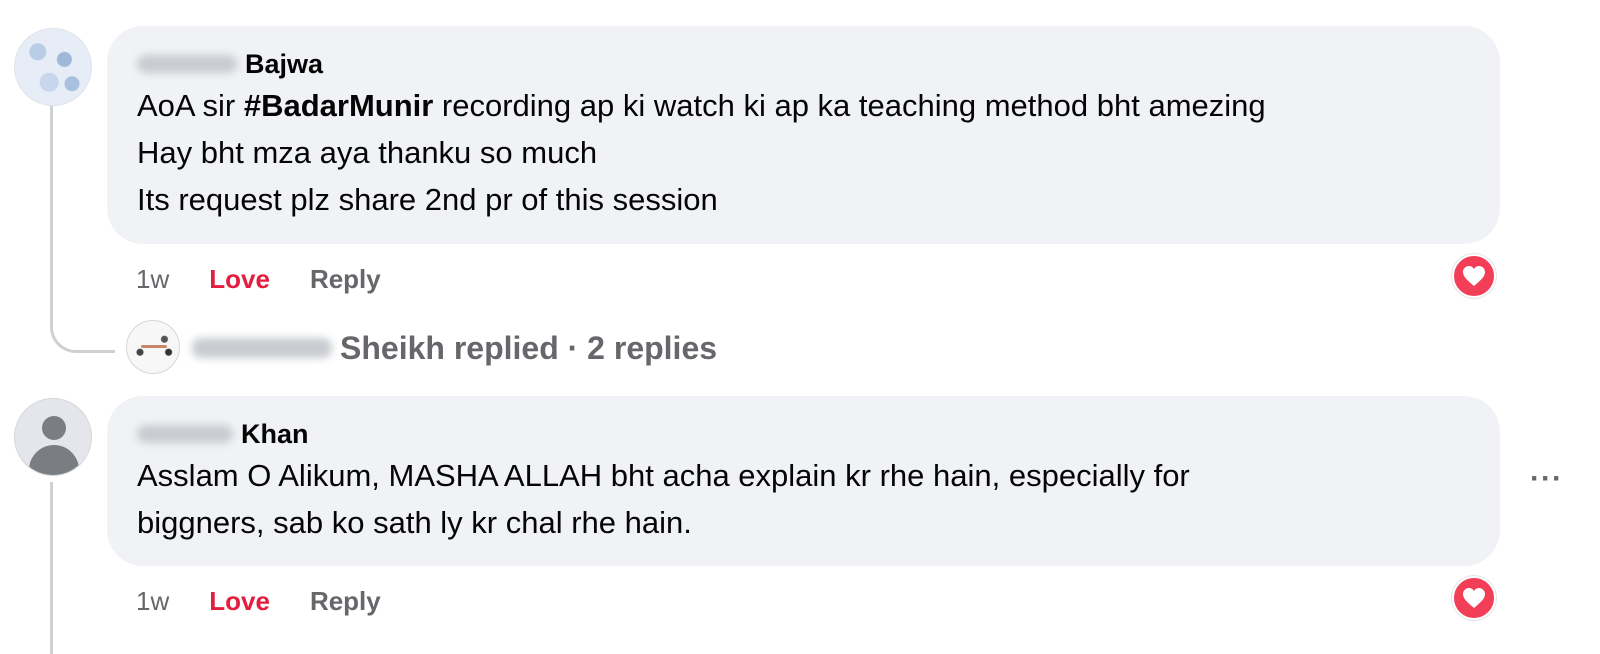 This screenshot has height=654, width=1600. What do you see at coordinates (803, 434) in the screenshot?
I see `comment-author: Khan` at bounding box center [803, 434].